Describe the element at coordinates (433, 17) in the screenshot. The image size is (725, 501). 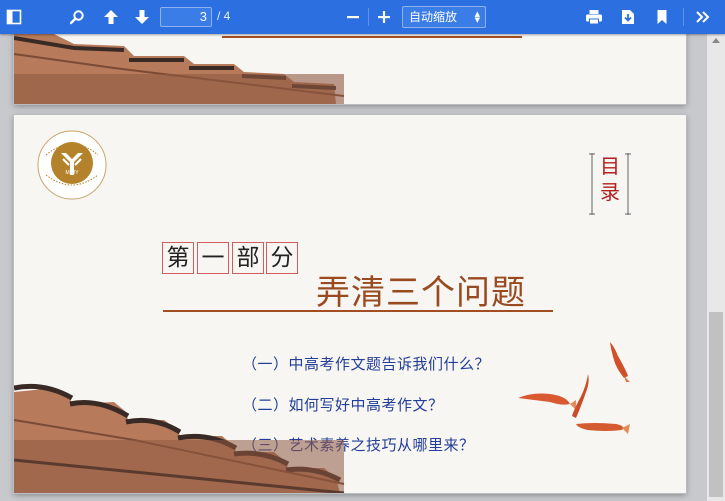
I see `zoom-select-value: 自动缩放` at that location.